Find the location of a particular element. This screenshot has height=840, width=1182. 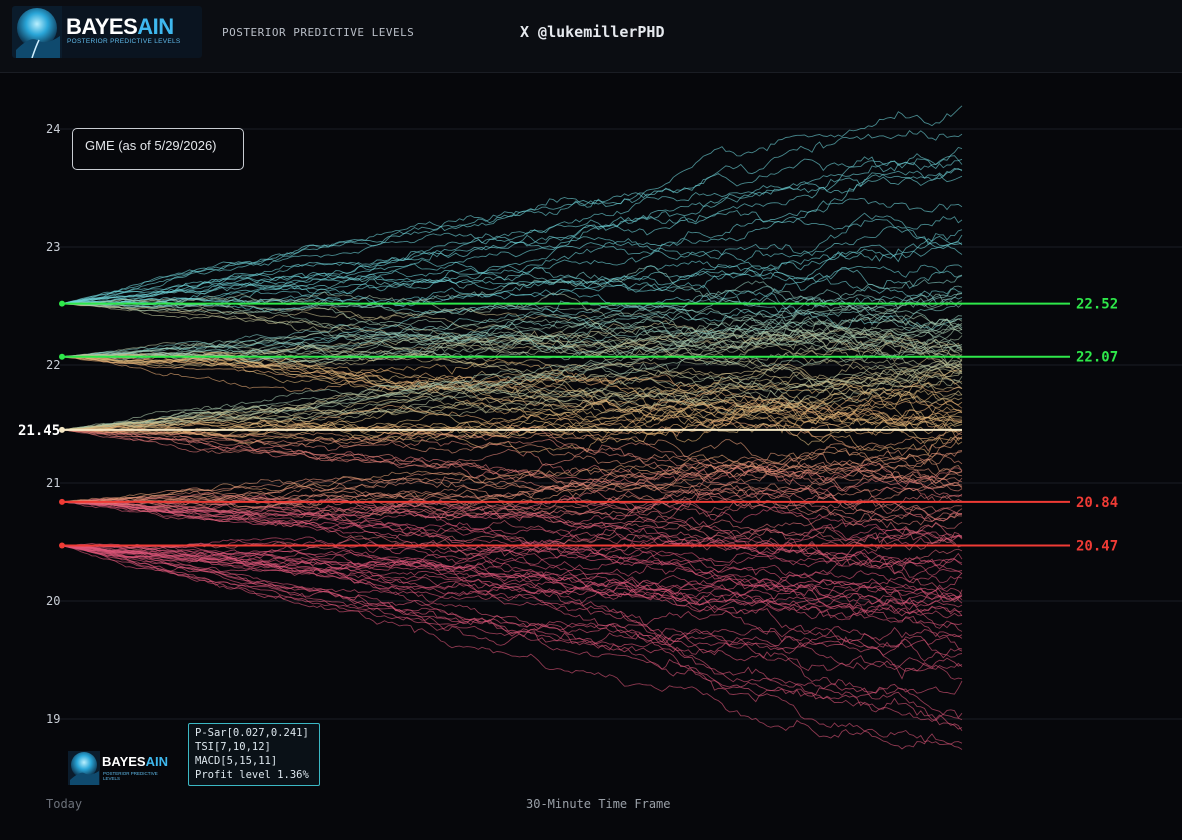

watermark-logo: BAYESAIN POSTERIOR PREDICTIVE LEVELS is located at coordinates (122, 768).